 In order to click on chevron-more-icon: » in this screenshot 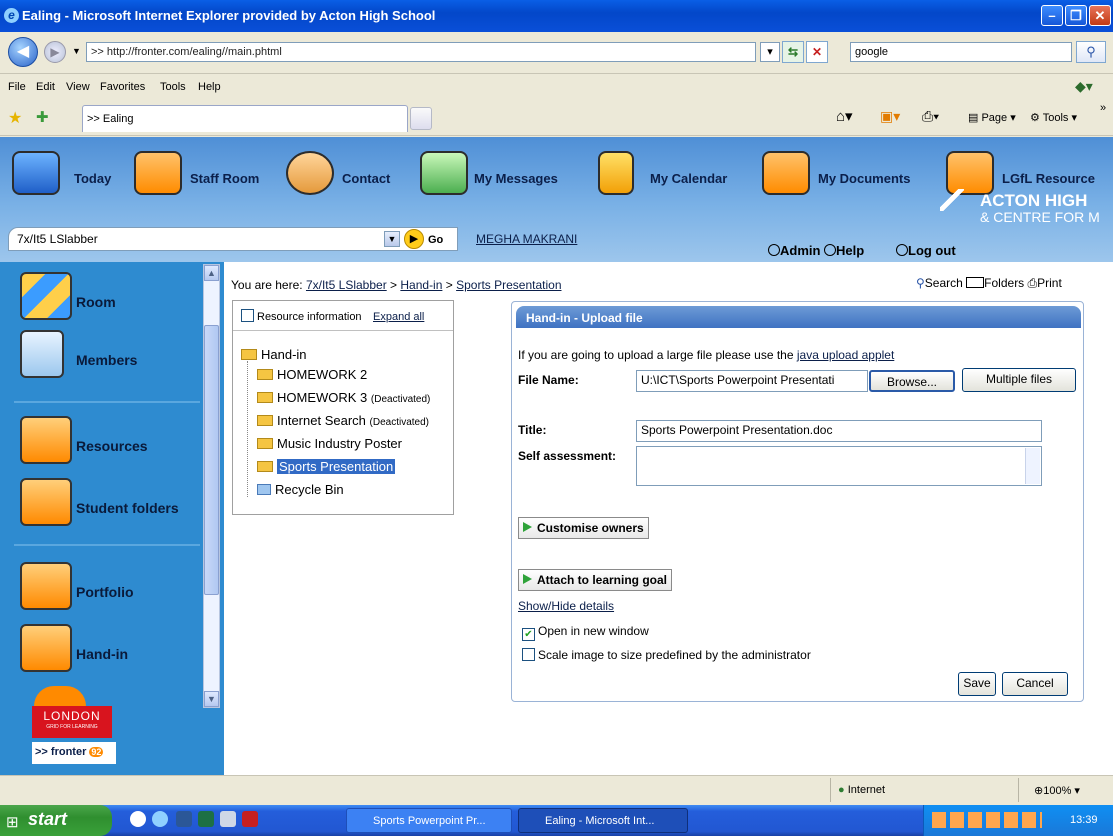, I will do `click(1103, 108)`.